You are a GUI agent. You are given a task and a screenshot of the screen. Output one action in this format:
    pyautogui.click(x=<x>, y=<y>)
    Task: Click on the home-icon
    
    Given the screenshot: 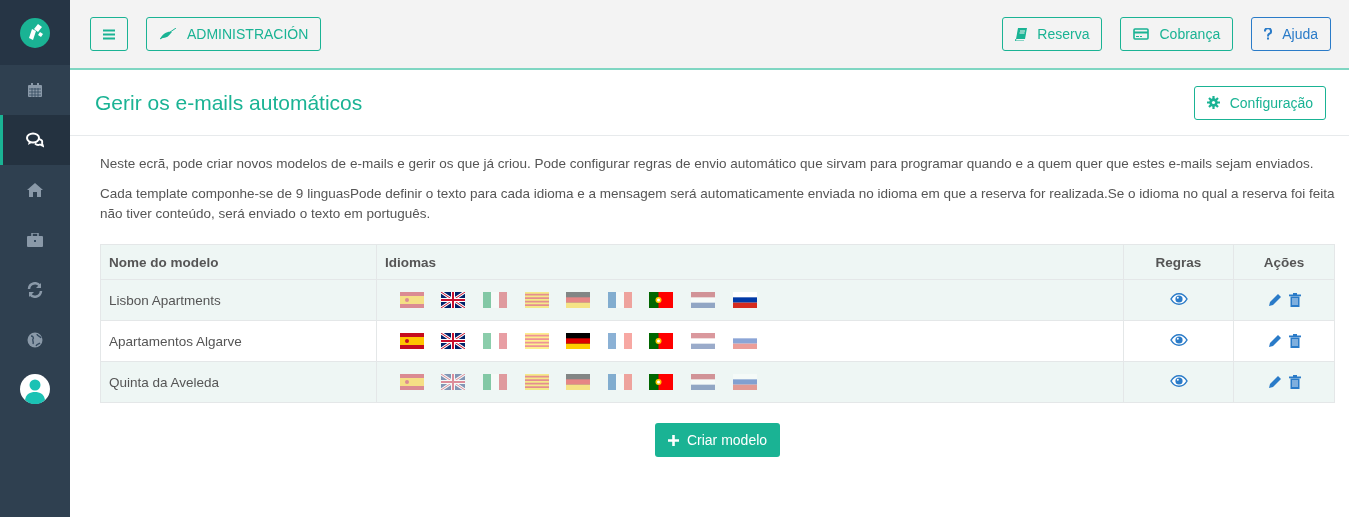 What is the action you would take?
    pyautogui.click(x=35, y=190)
    